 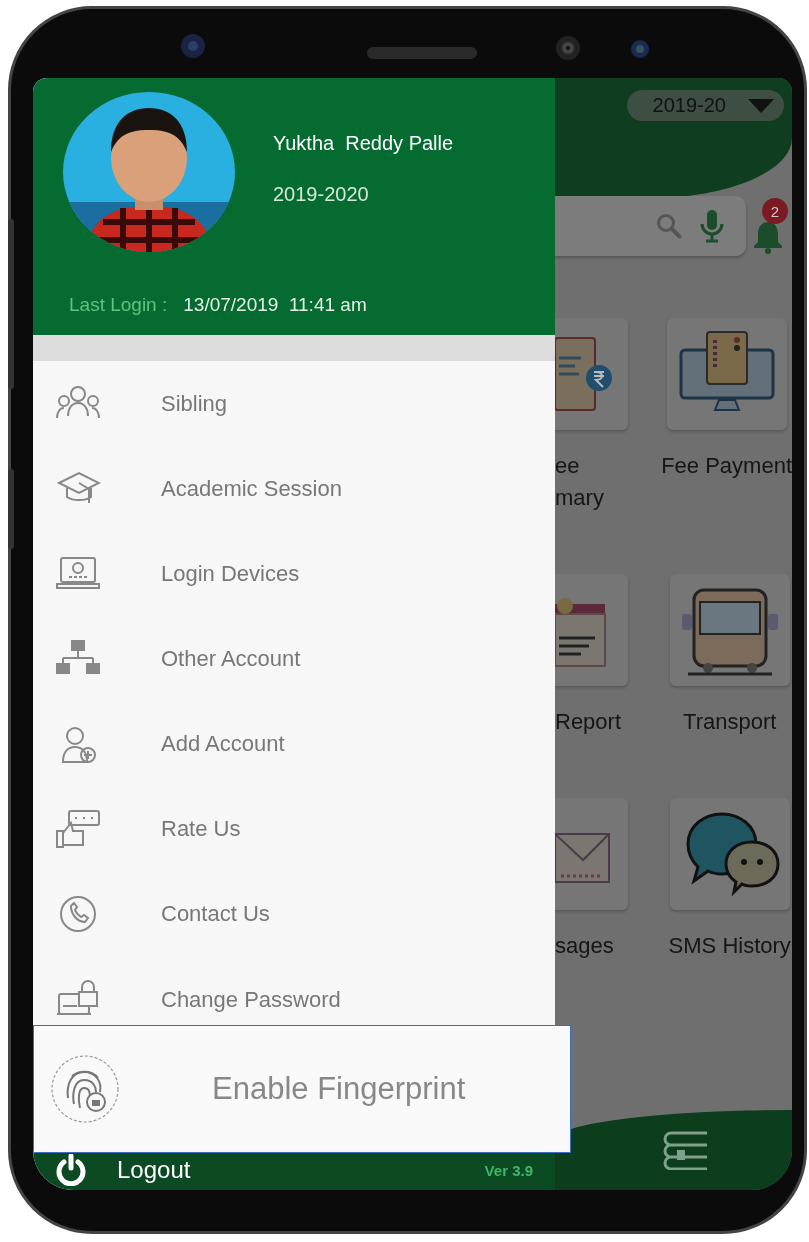 I want to click on power-icon, so click(x=71, y=1170).